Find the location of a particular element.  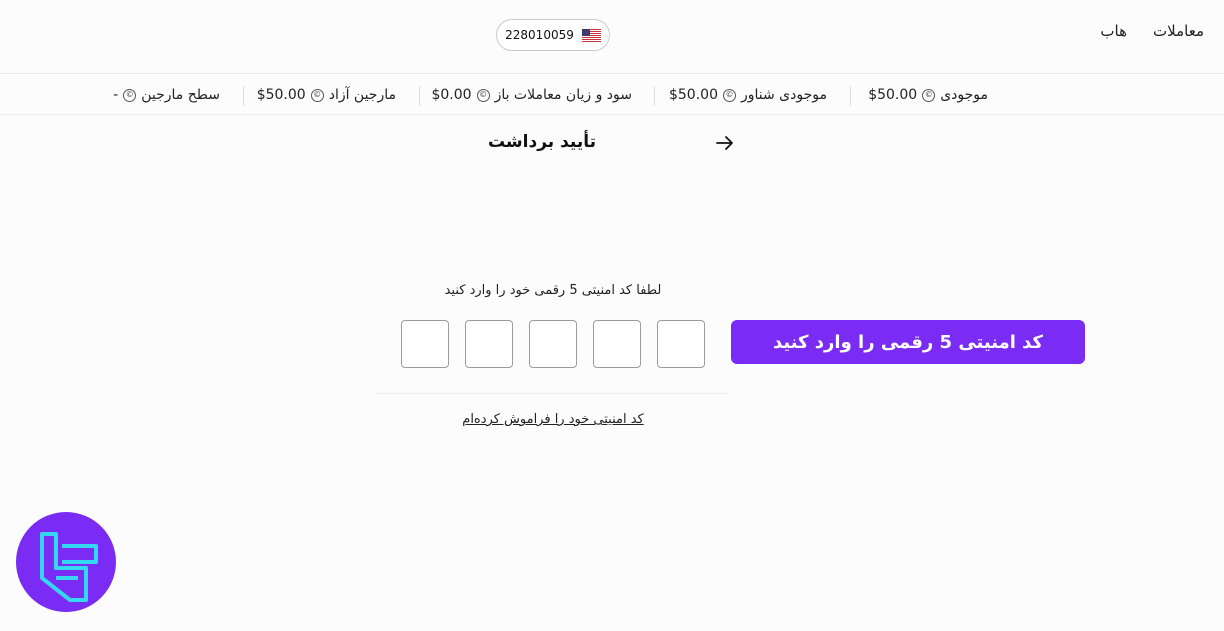

stat-value: - is located at coordinates (116, 95).